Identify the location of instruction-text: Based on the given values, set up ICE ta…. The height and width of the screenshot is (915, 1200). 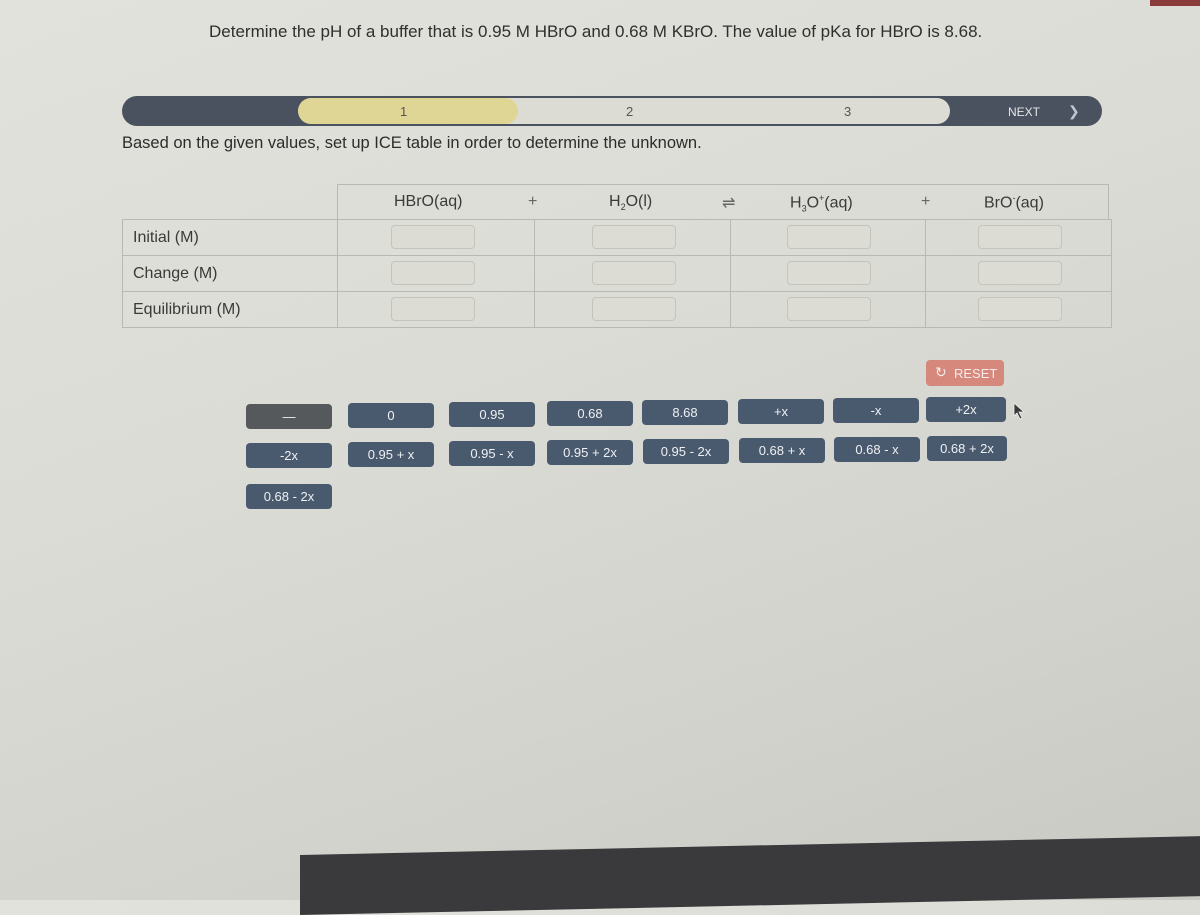
(412, 143).